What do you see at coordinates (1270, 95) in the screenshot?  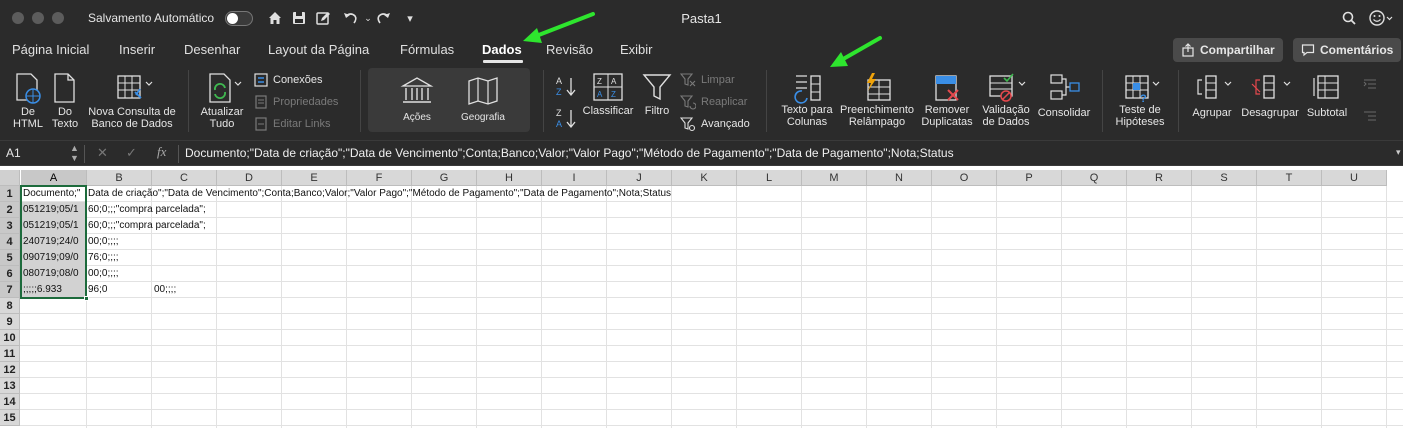 I see `ungroup-button: Desagrupar` at bounding box center [1270, 95].